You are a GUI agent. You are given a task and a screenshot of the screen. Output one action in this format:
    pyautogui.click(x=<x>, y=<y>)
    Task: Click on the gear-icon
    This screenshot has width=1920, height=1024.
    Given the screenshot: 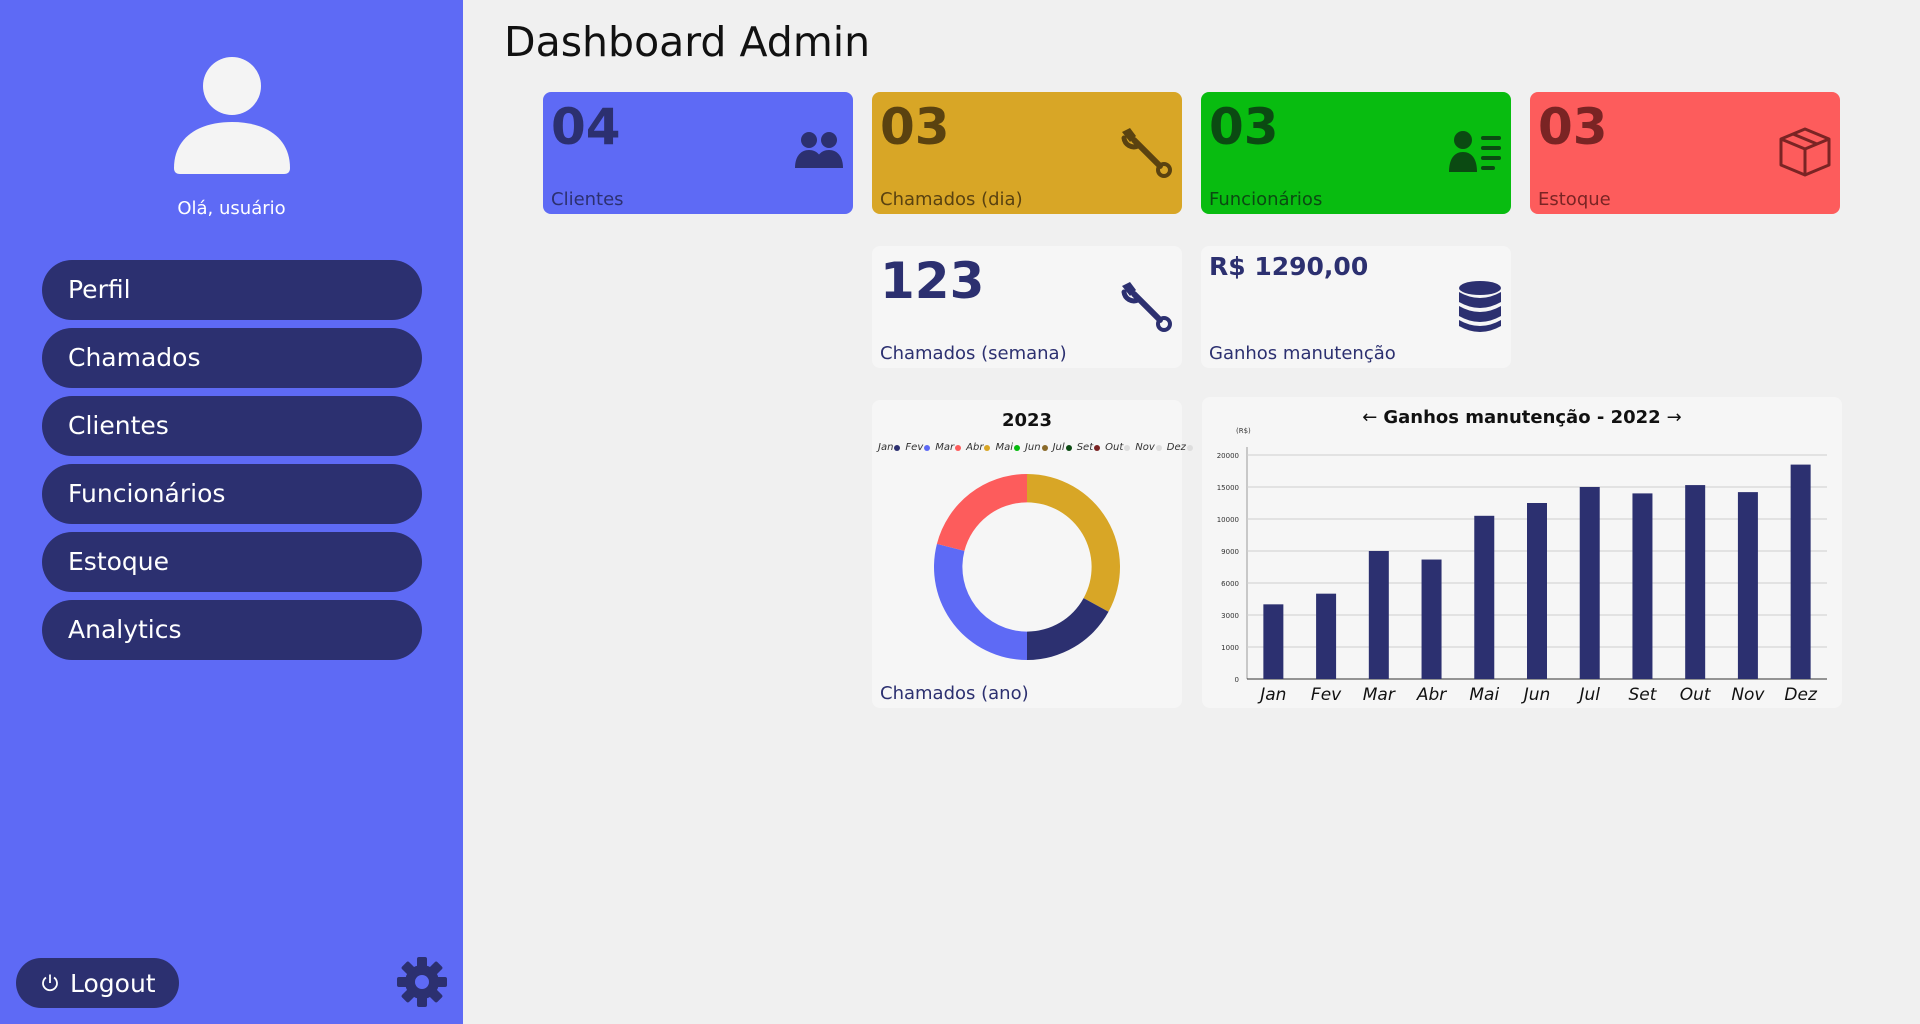 What is the action you would take?
    pyautogui.click(x=422, y=982)
    